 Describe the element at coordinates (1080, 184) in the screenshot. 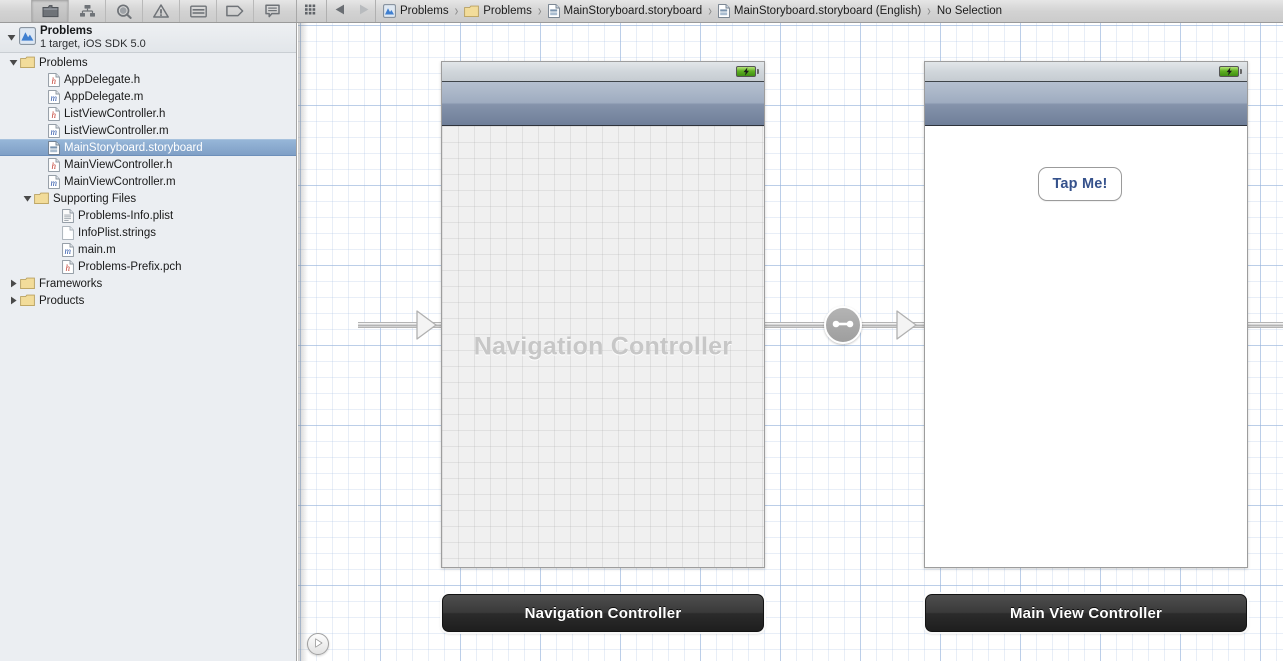

I see `tap-me-button: Tap Me!` at that location.